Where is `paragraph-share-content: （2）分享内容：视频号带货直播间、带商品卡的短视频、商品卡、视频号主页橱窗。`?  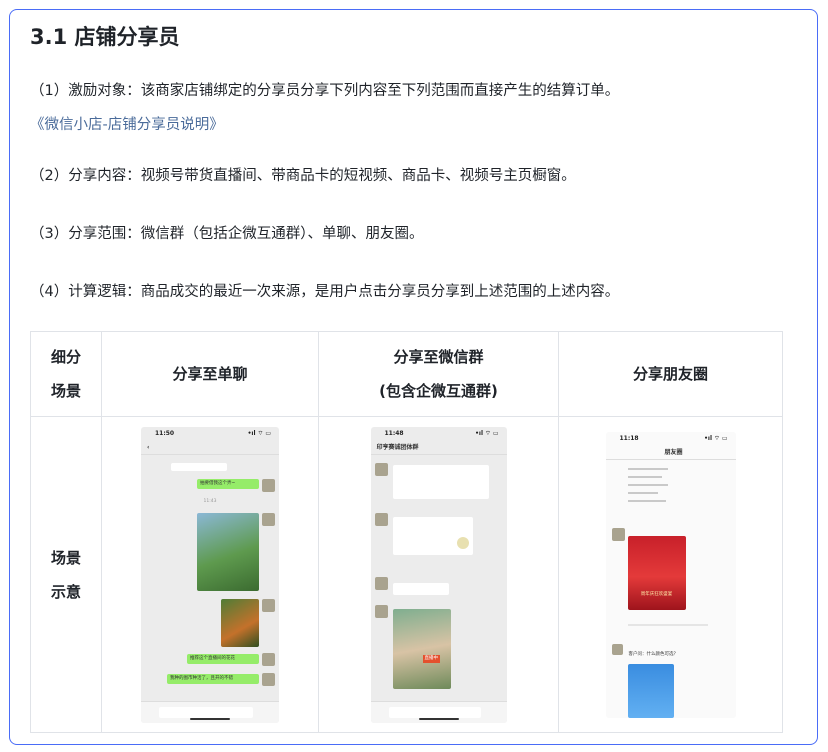
paragraph-share-content: （2）分享内容：视频号带货直播间、带商品卡的短视频、商品卡、视频号主页橱窗。 is located at coordinates (303, 176).